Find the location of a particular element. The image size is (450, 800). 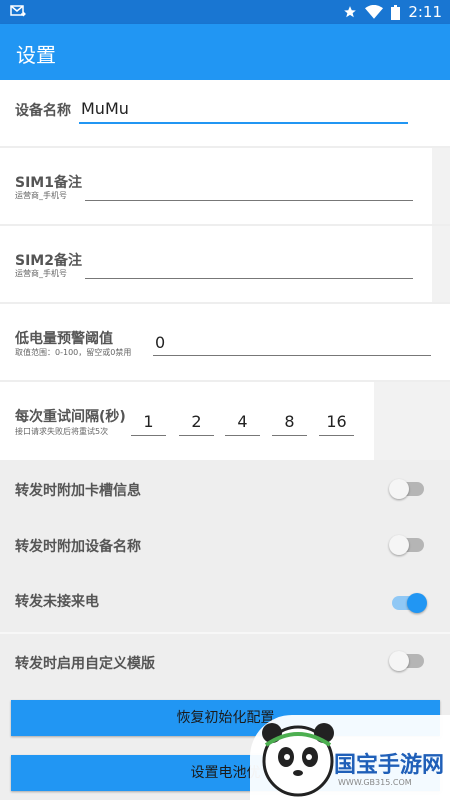

watermark-brand: 国宝手游网 is located at coordinates (389, 765).